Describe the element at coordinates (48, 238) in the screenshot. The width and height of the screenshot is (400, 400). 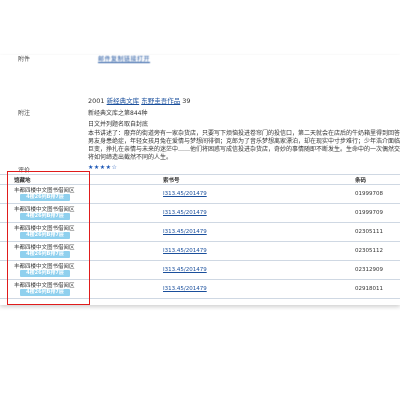
I see `highlight-box` at that location.